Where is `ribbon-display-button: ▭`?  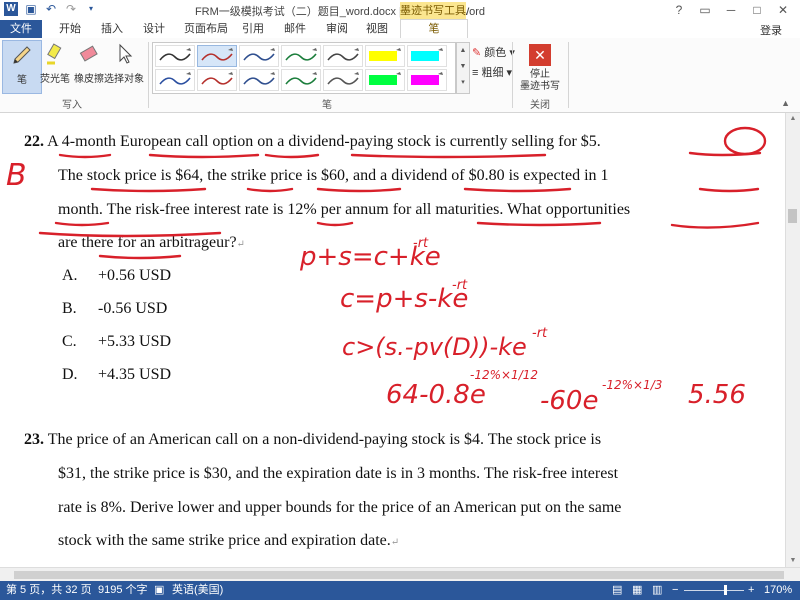
ribbon-display-button: ▭ is located at coordinates (705, 10).